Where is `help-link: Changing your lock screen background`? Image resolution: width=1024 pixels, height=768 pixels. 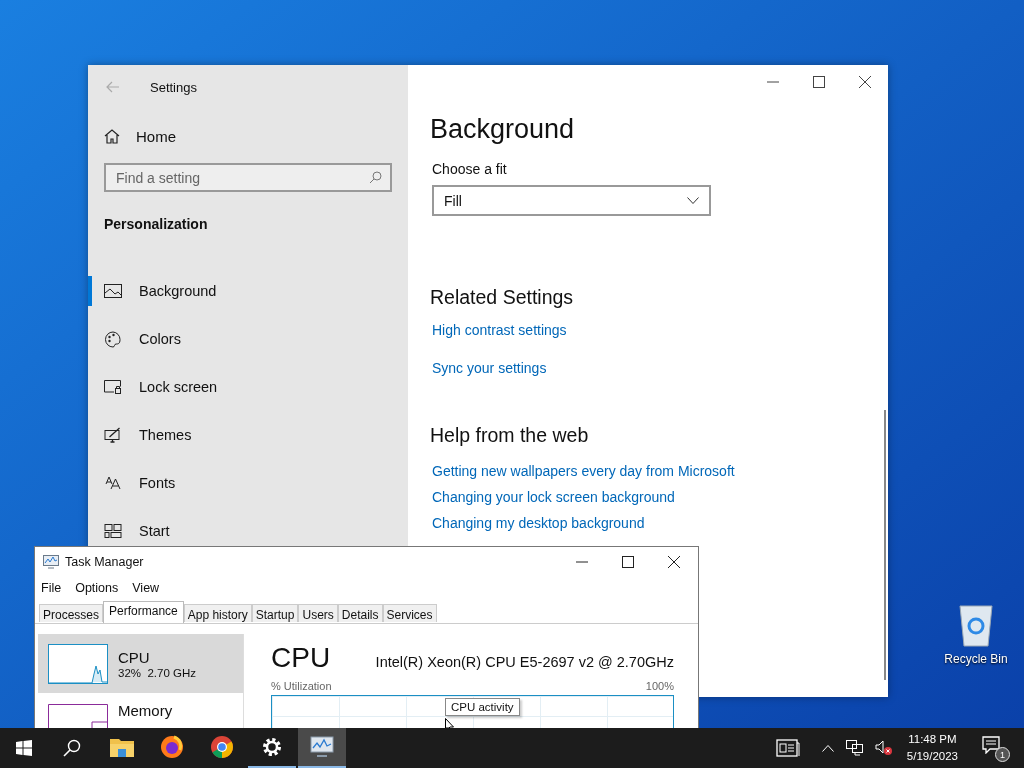
help-link: Changing your lock screen background is located at coordinates (553, 497).